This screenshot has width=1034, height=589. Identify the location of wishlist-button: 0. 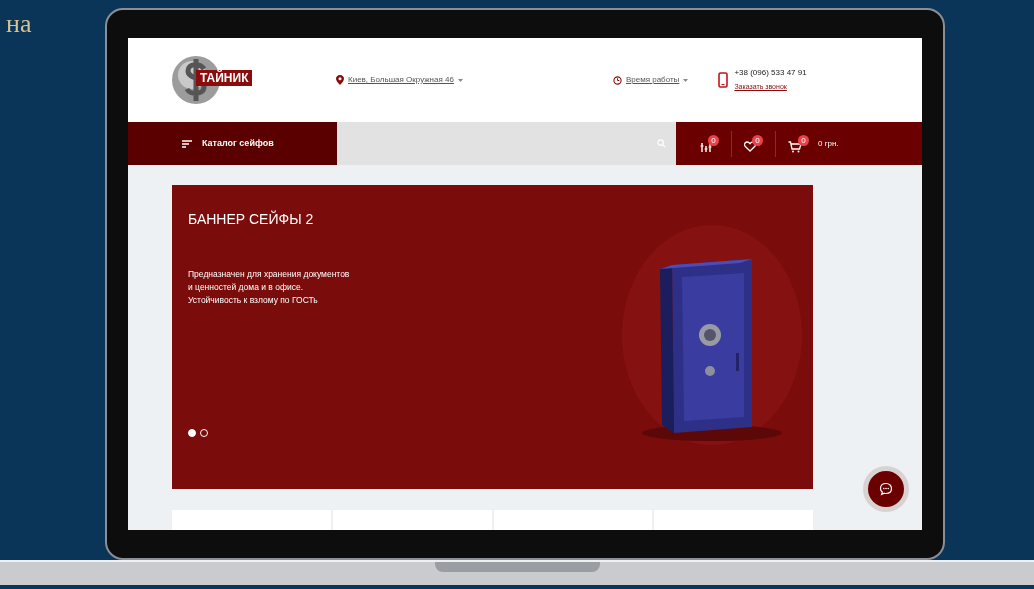
(753, 143).